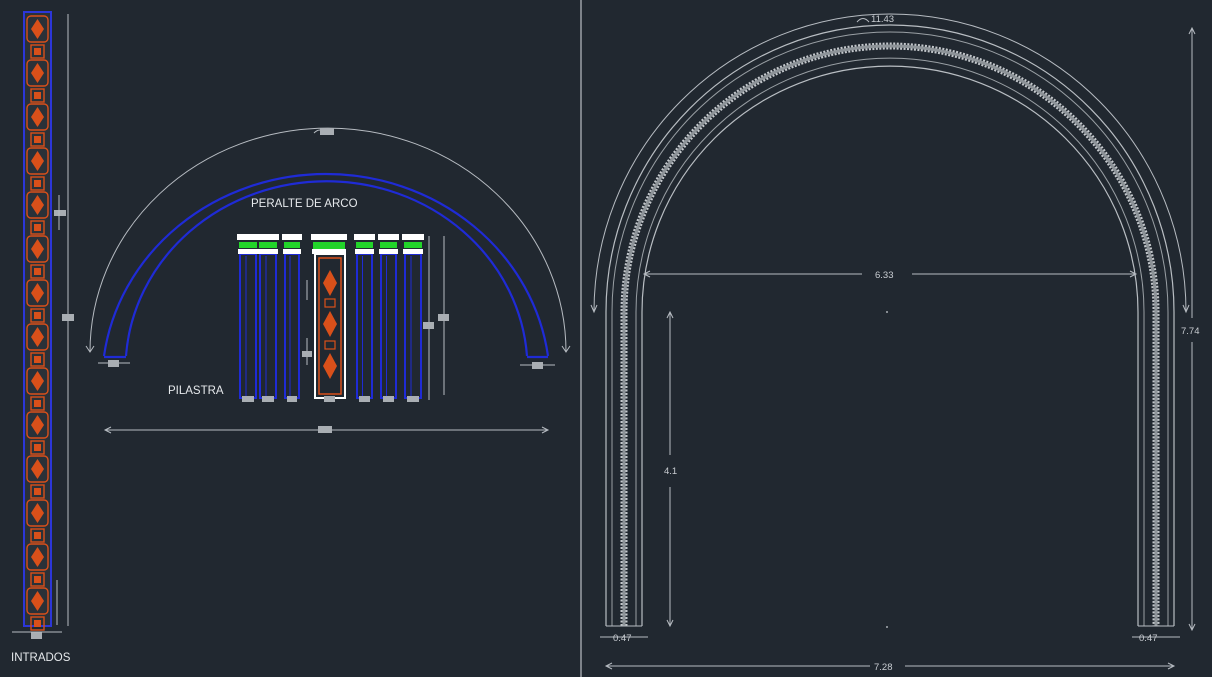 This screenshot has width=1212, height=677. What do you see at coordinates (329, 237) in the screenshot?
I see `central-pilaster-capital` at bounding box center [329, 237].